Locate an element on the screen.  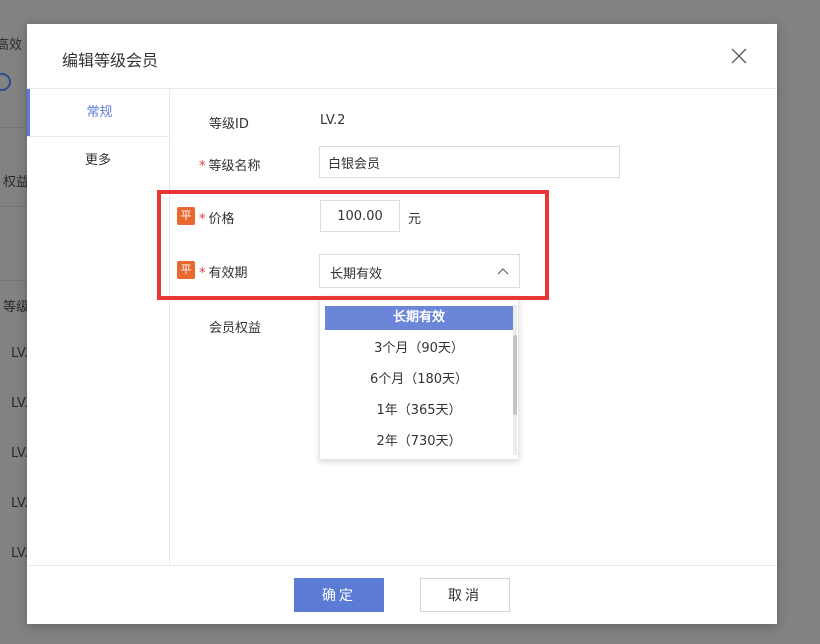
modal-title: 编辑等级会员 is located at coordinates (110, 60).